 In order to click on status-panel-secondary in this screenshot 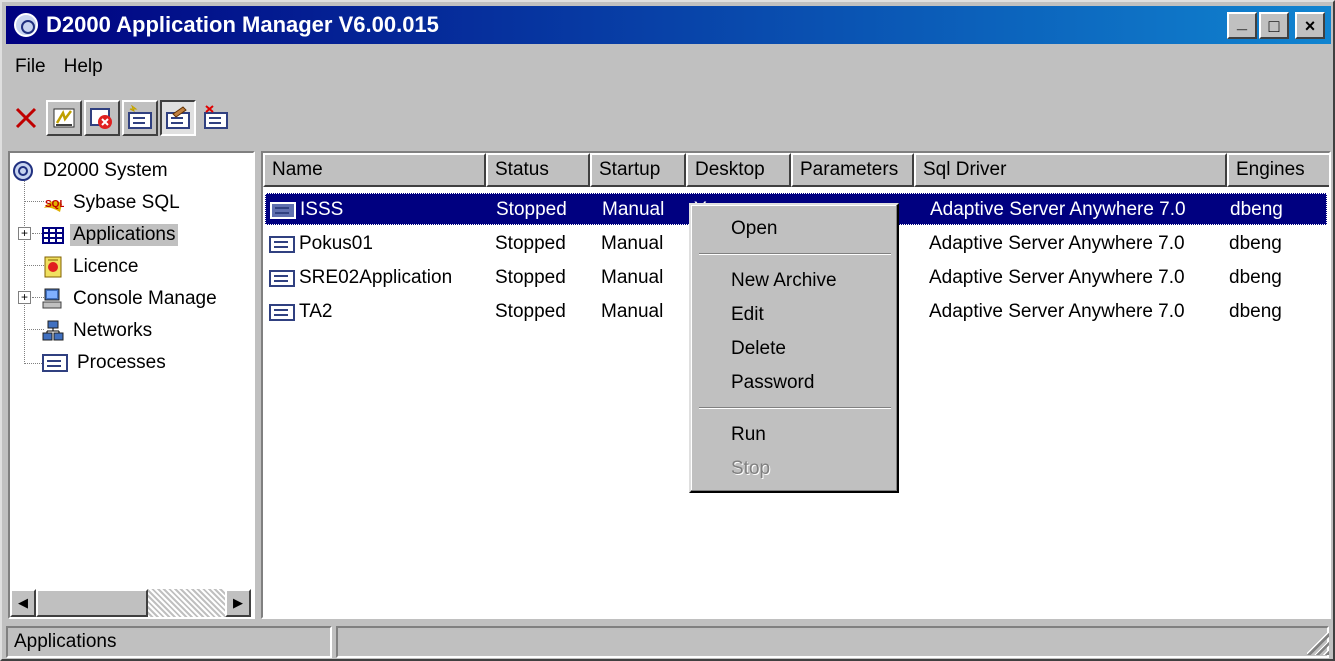, I will do `click(832, 642)`.